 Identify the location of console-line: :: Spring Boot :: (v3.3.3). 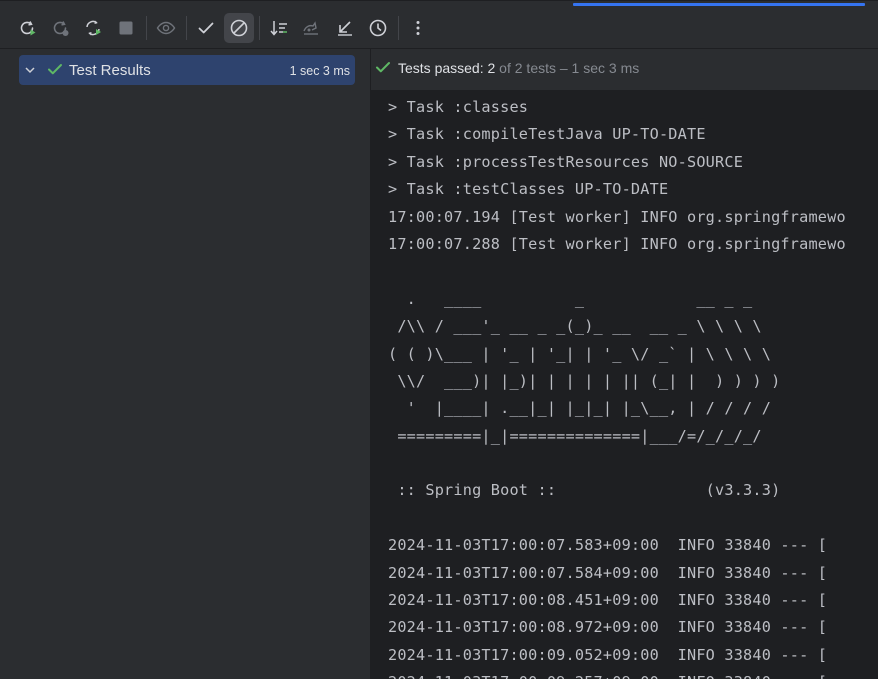
(584, 490).